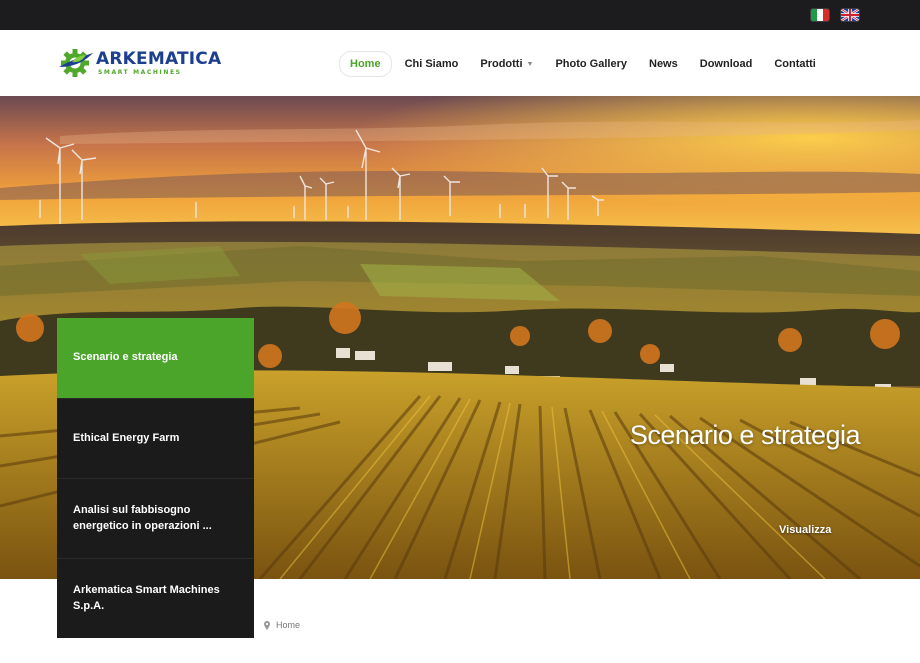 This screenshot has width=920, height=663. I want to click on brand-logo: ARKEMATICA SMART MACHINES, so click(139, 63).